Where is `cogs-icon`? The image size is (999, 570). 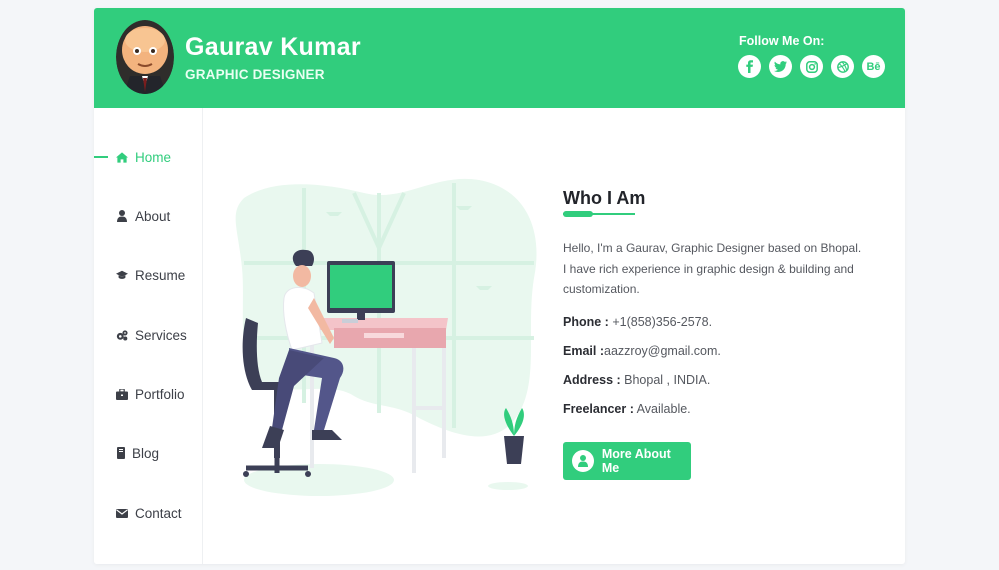 cogs-icon is located at coordinates (122, 335).